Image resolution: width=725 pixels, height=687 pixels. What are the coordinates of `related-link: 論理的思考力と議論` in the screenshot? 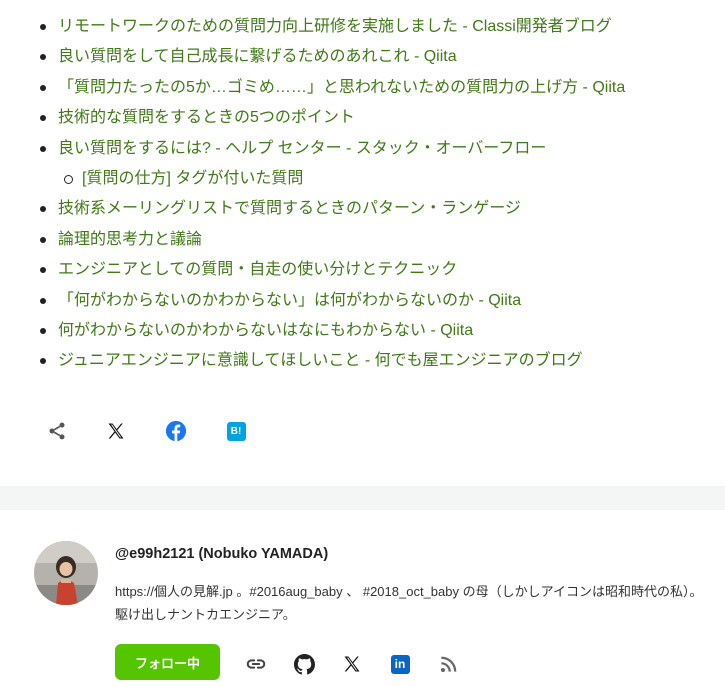 It's located at (130, 239).